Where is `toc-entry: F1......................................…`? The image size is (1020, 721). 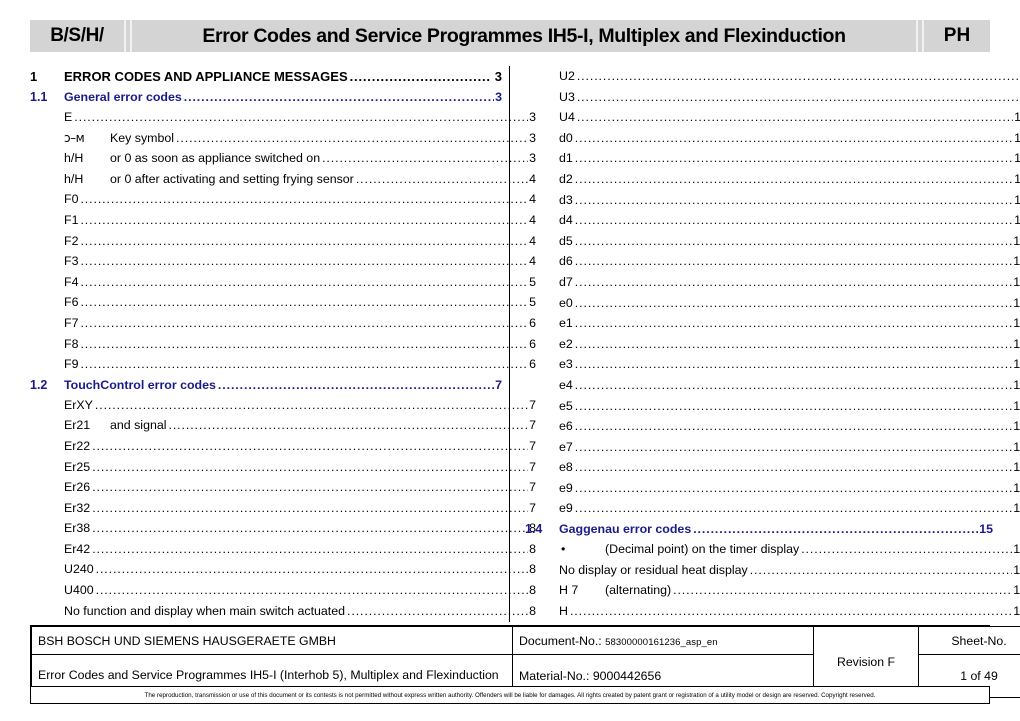
toc-entry: F1......................................… is located at coordinates (283, 224).